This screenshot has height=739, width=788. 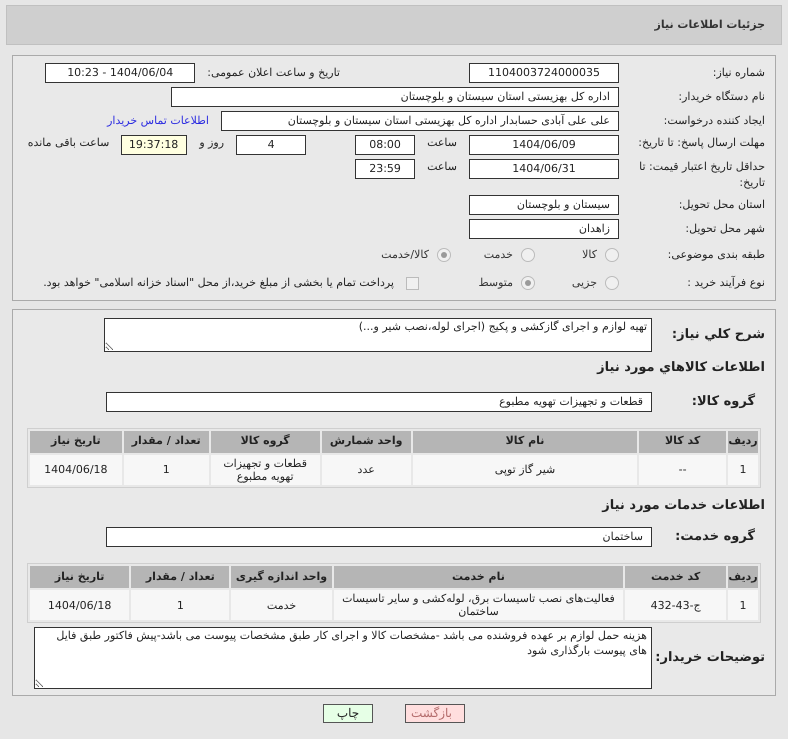 I want to click on radio-label: خدمت, so click(x=498, y=254).